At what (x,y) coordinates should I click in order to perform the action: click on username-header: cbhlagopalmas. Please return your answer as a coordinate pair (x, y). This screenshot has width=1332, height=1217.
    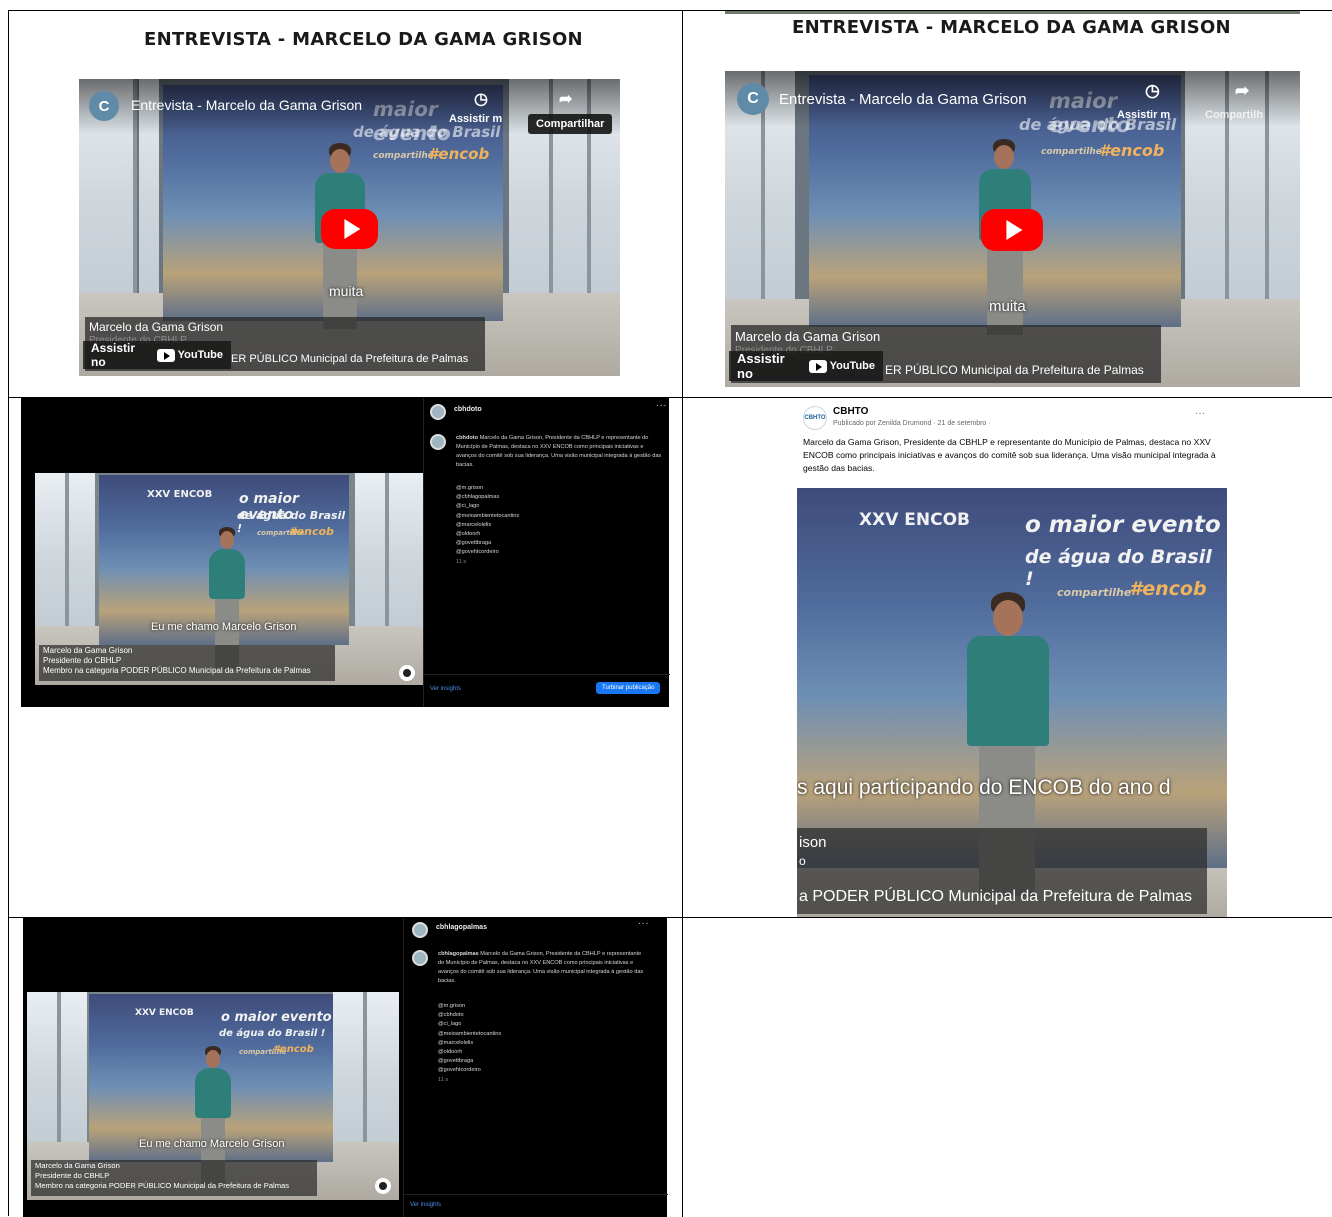
    Looking at the image, I should click on (461, 927).